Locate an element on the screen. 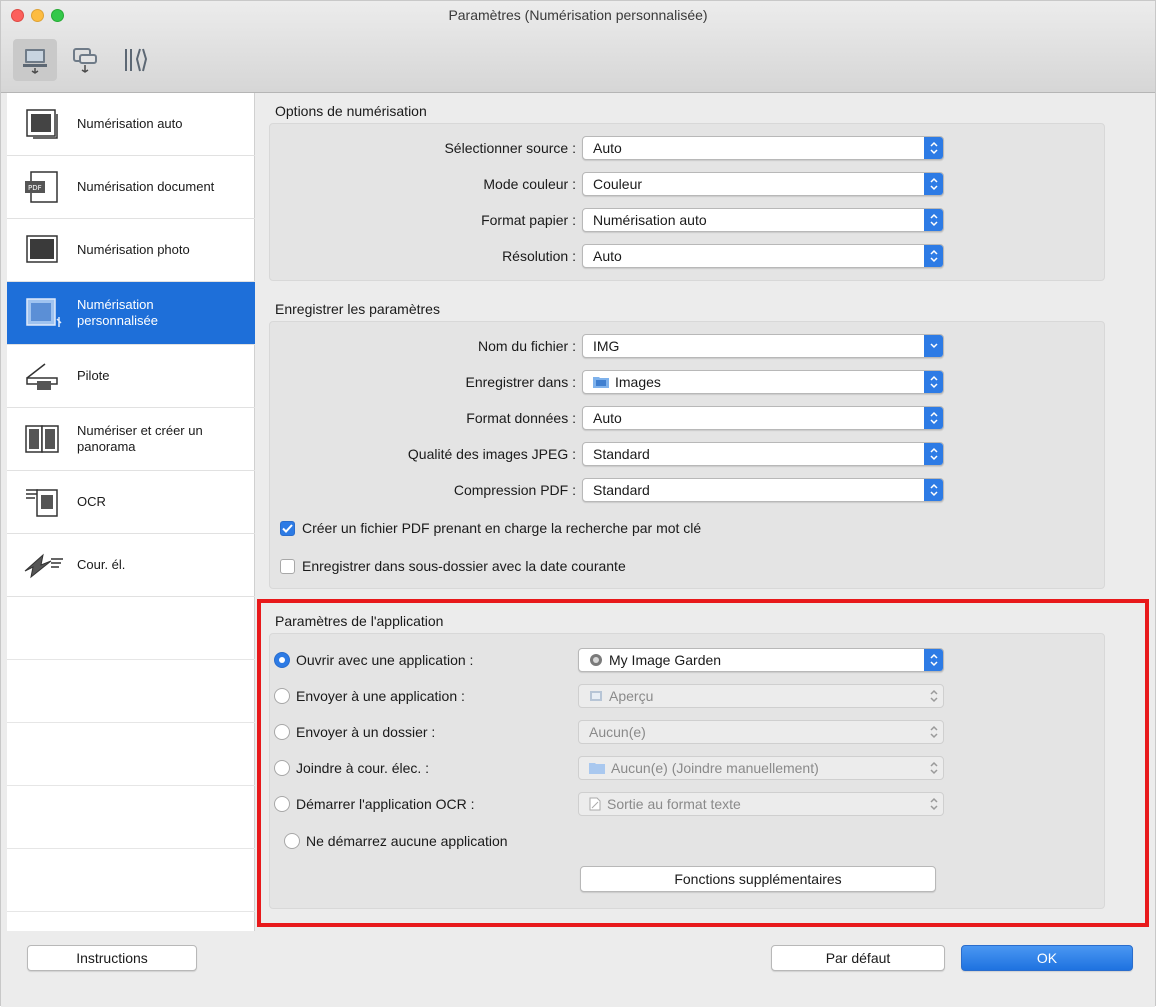 Image resolution: width=1156 pixels, height=1007 pixels. attach-email-radio is located at coordinates (282, 768).